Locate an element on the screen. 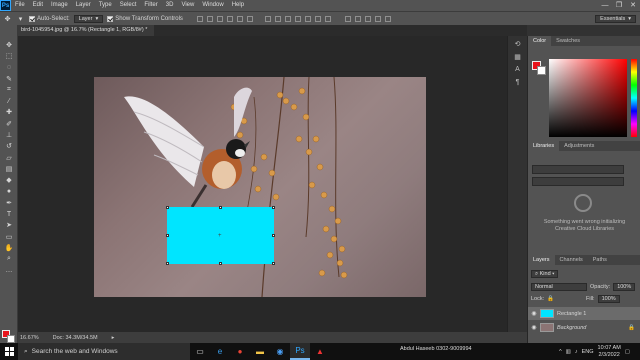  menu-select: Select is located at coordinates (128, 5).